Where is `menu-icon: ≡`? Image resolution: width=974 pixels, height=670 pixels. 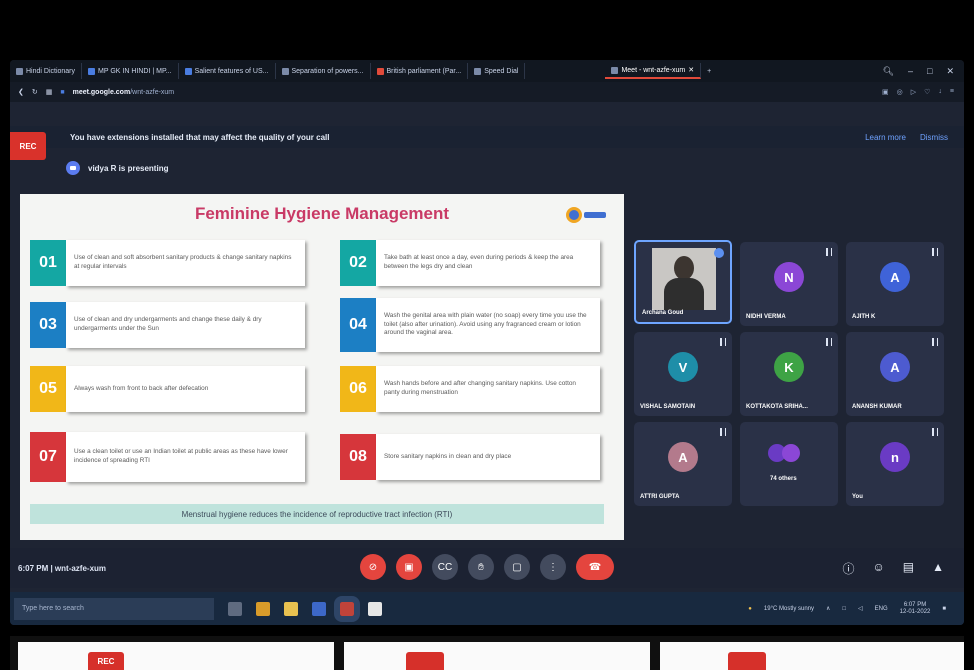 menu-icon: ≡ is located at coordinates (952, 92).